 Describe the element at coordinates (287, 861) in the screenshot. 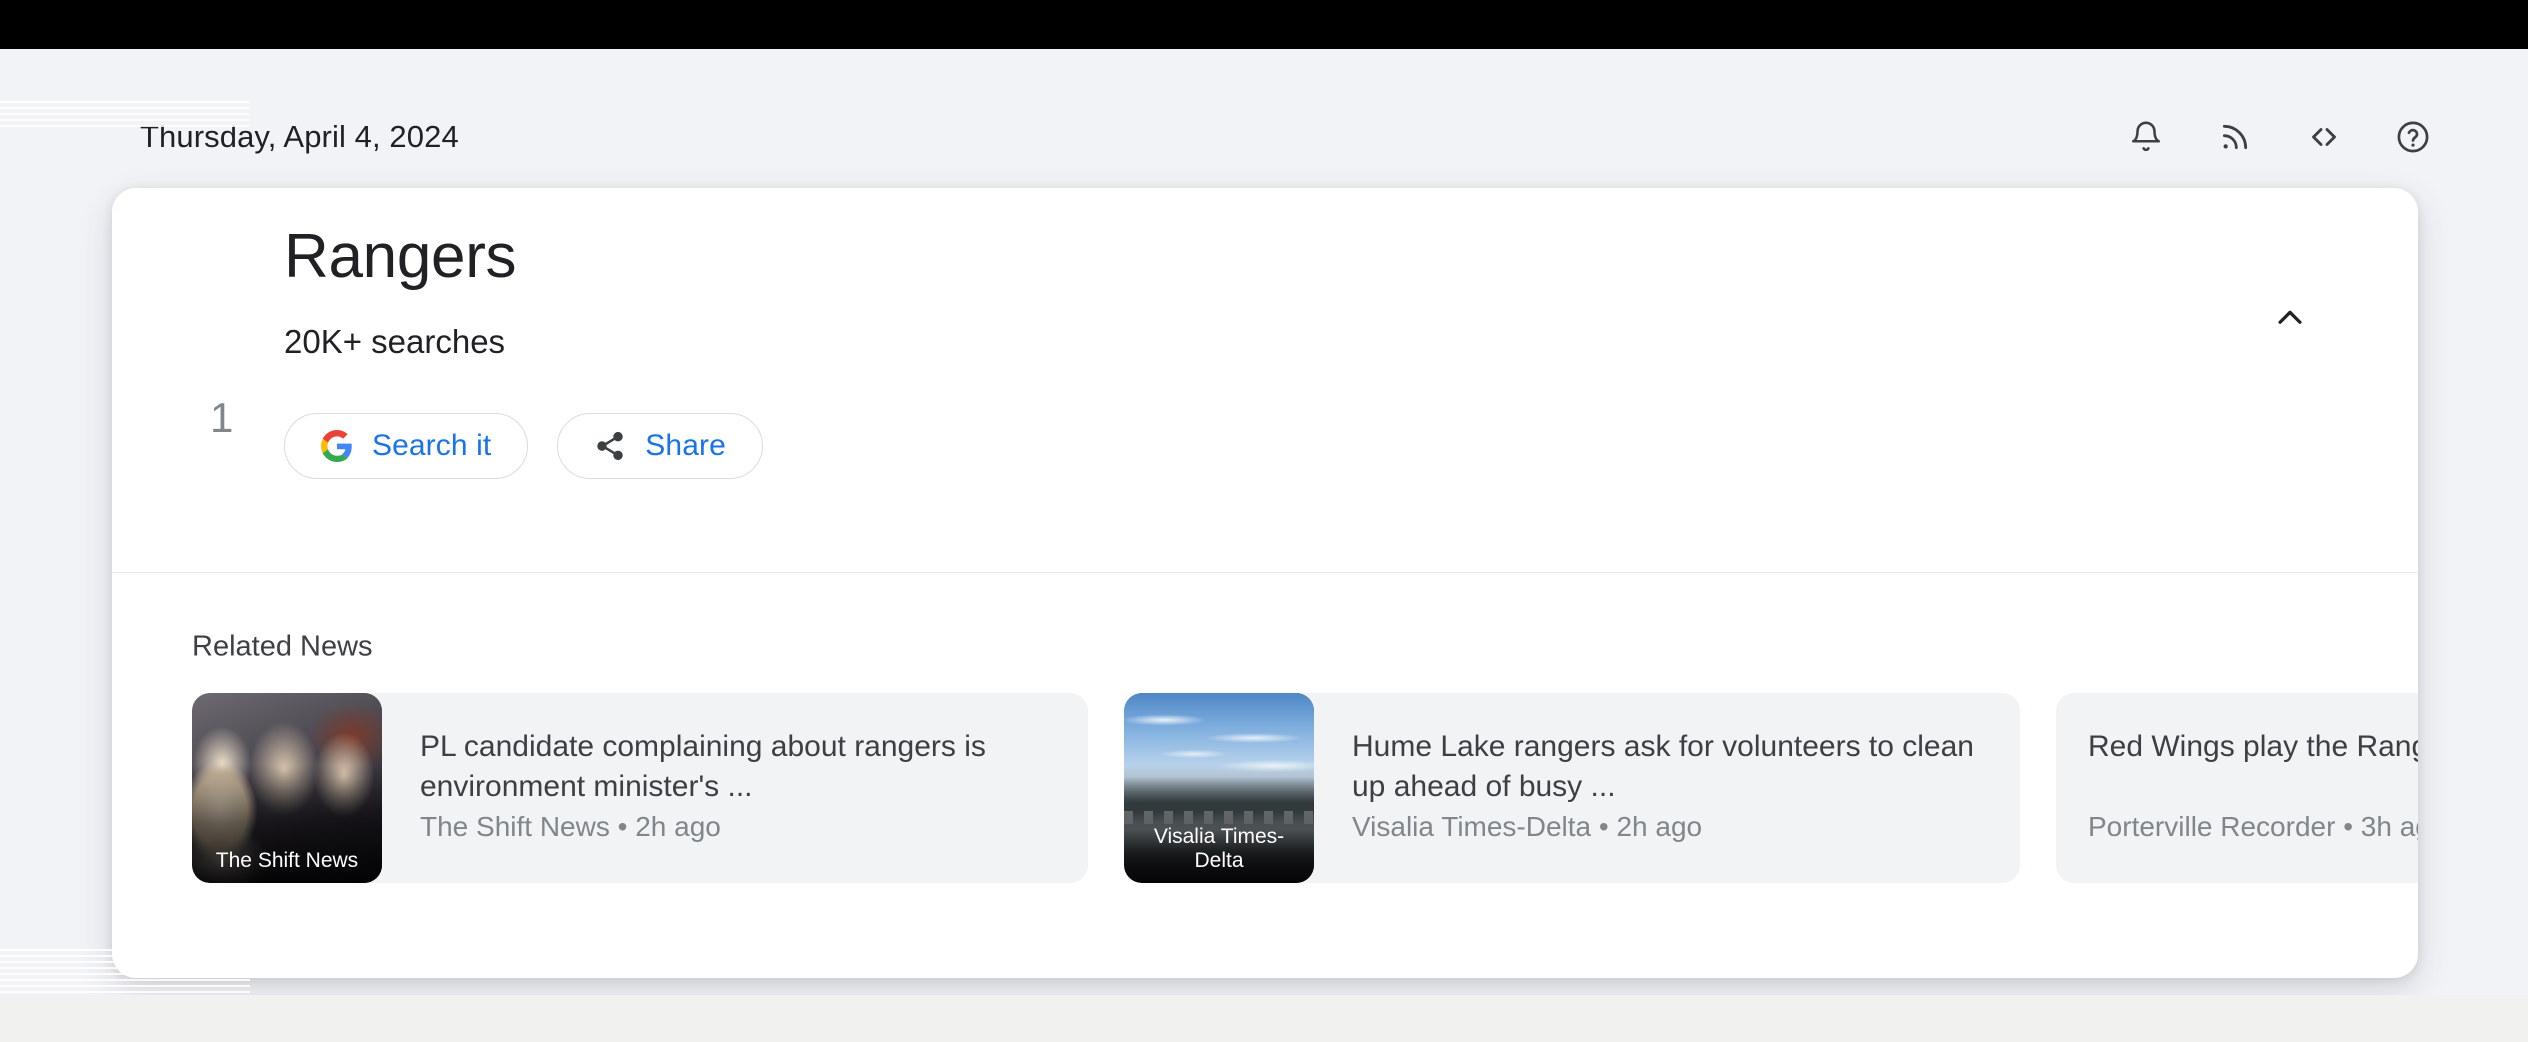

I see `news-thumbnail-source-label: The Shift News` at that location.